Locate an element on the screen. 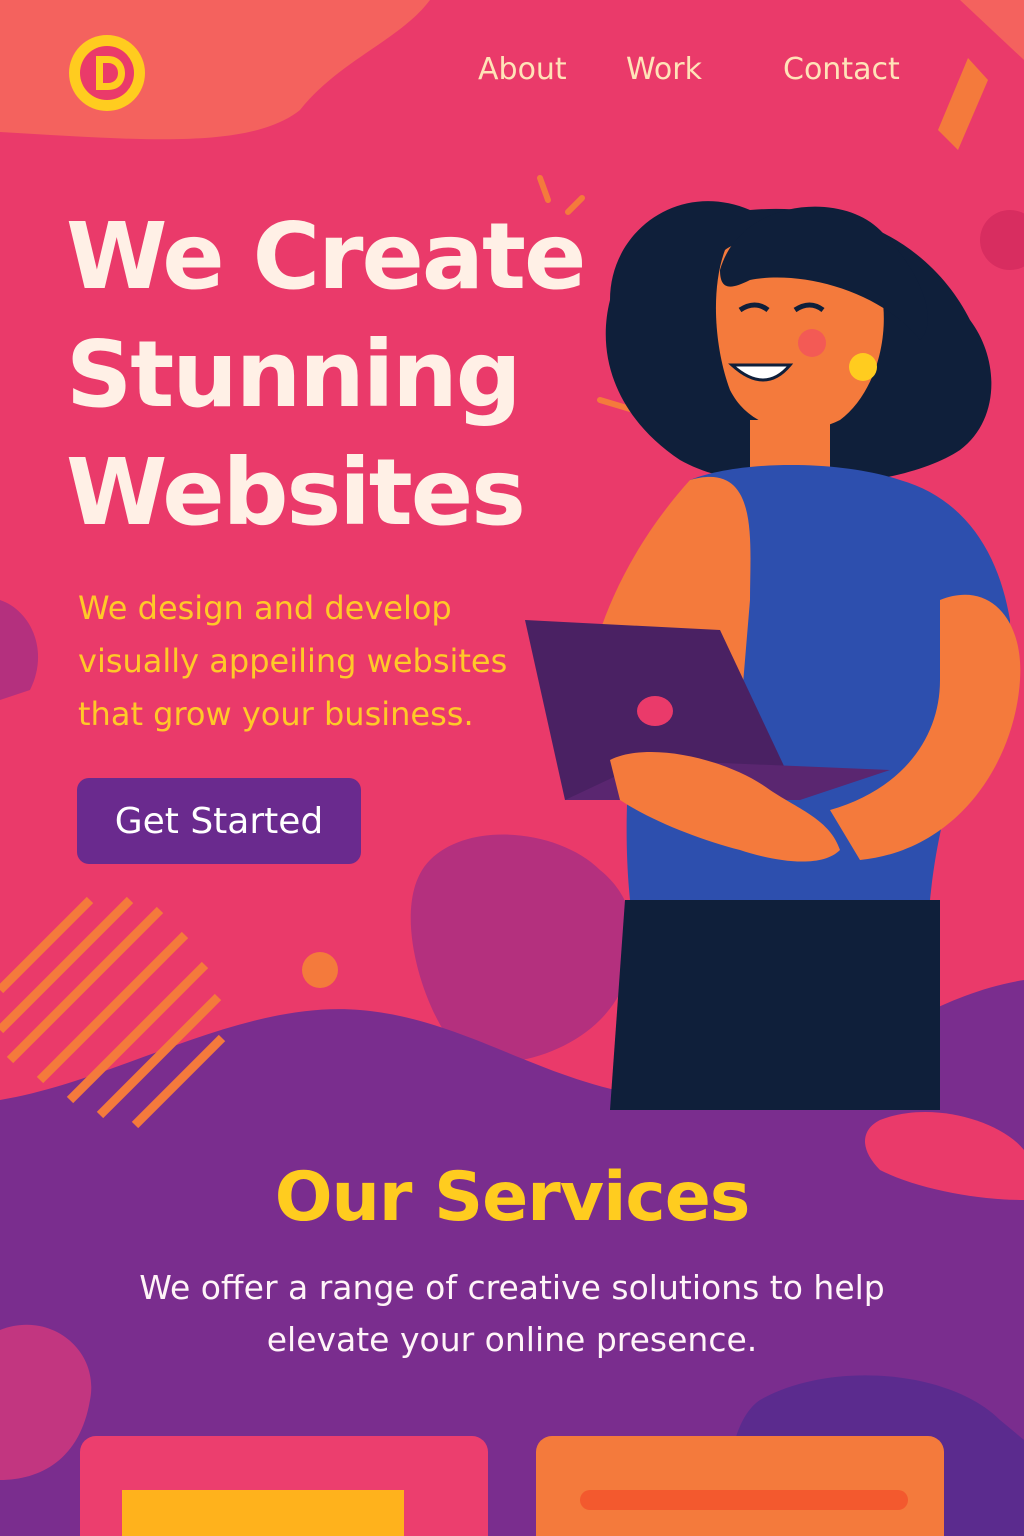 This screenshot has height=1536, width=1024. hero-title-line: Stunning is located at coordinates (294, 374).